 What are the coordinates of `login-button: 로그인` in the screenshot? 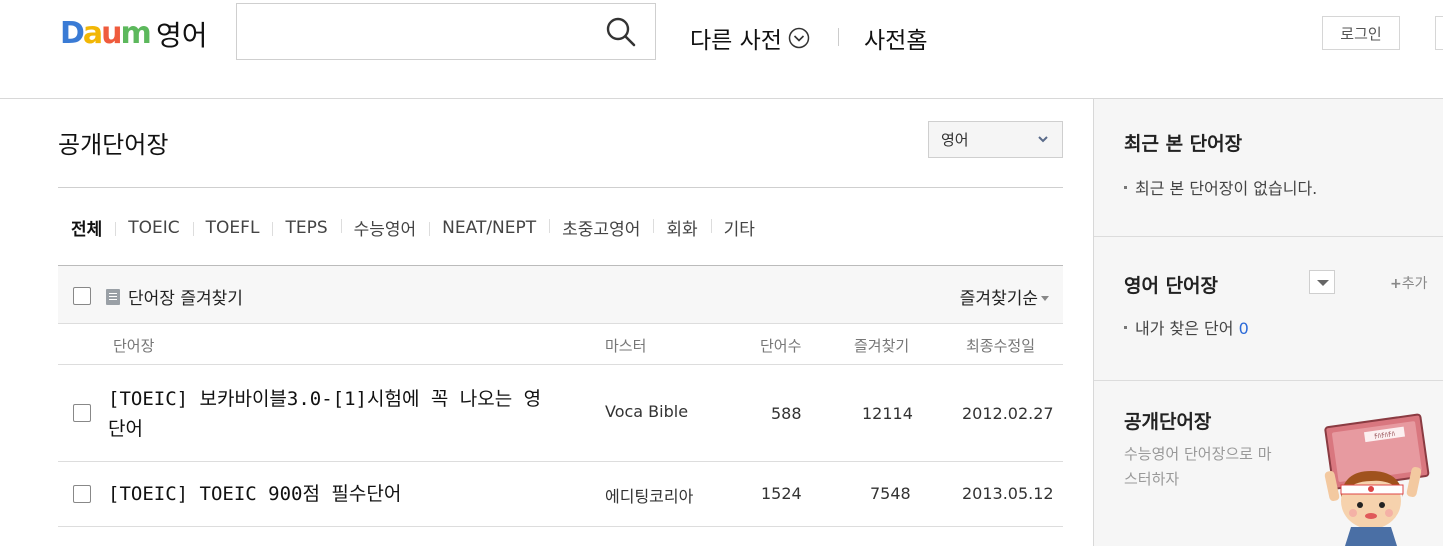 It's located at (1361, 33).